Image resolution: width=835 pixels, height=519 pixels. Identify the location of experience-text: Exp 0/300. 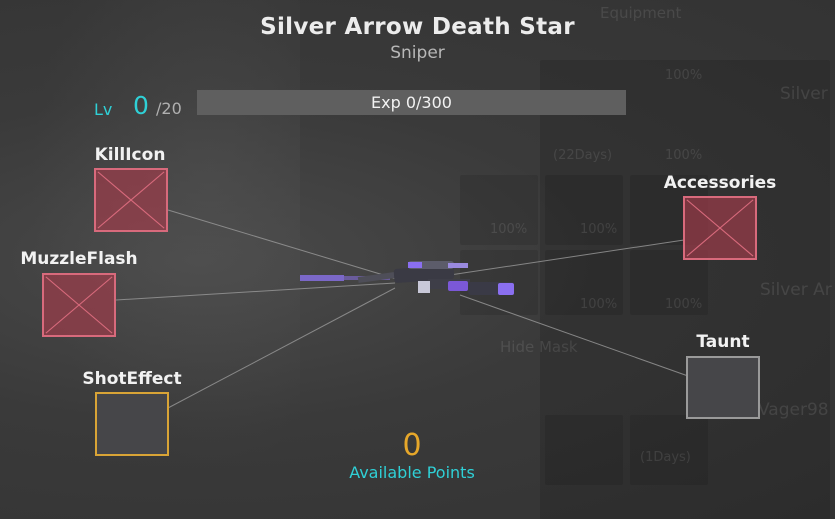
(411, 102).